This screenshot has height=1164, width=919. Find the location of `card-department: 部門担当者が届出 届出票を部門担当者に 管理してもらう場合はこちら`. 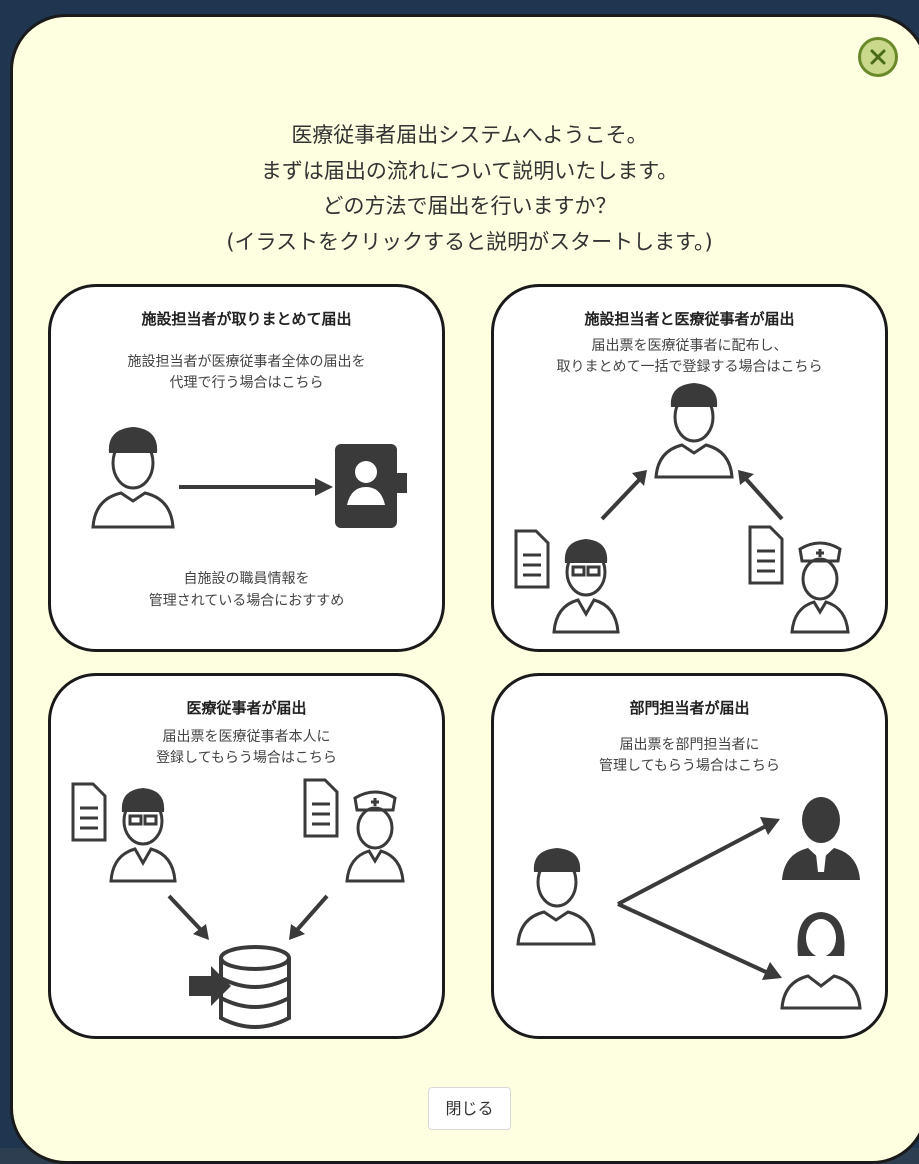

card-department: 部門担当者が届出 届出票を部門担当者に 管理してもらう場合はこちら is located at coordinates (689, 856).